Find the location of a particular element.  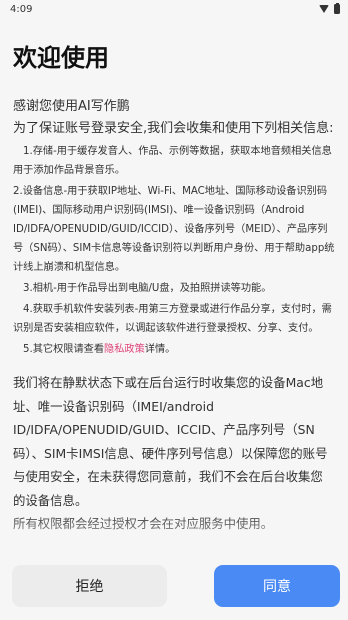

privacy-policy-link: 隐私政策 is located at coordinates (124, 349).